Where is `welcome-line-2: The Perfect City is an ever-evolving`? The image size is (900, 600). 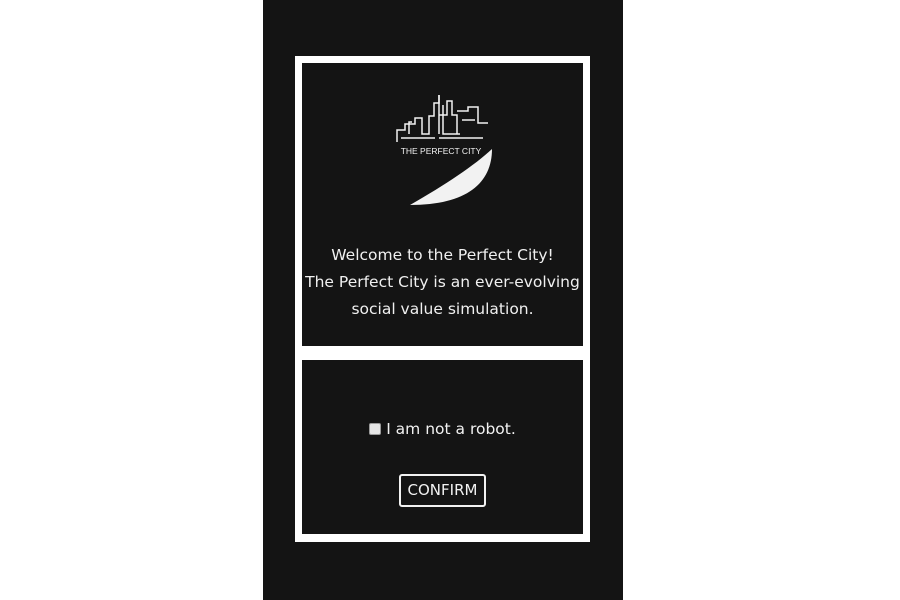 welcome-line-2: The Perfect City is an ever-evolving is located at coordinates (442, 282).